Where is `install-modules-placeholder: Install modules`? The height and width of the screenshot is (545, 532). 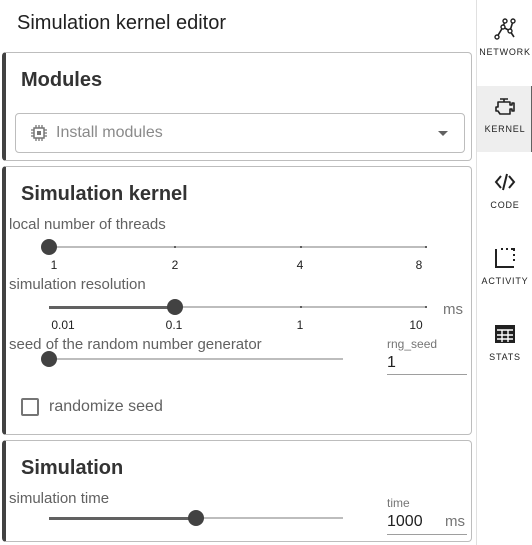
install-modules-placeholder: Install modules is located at coordinates (109, 132).